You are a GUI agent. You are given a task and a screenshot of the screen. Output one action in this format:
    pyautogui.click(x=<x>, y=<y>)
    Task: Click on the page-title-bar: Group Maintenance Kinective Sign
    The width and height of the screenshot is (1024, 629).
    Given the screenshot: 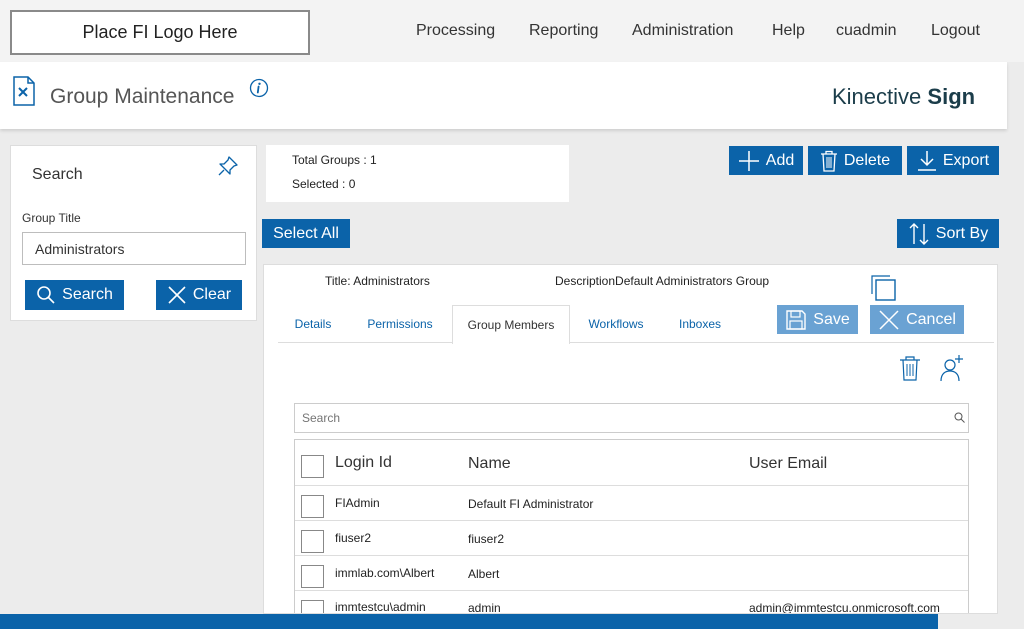 What is the action you would take?
    pyautogui.click(x=503, y=95)
    